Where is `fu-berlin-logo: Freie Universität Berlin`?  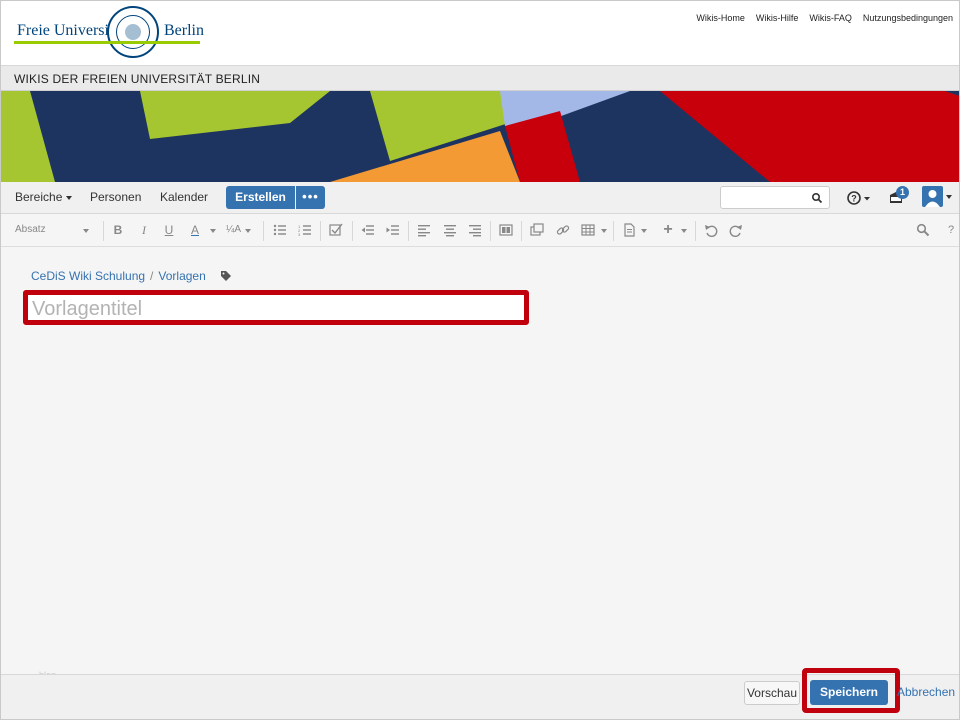
fu-berlin-logo: Freie Universität Berlin is located at coordinates (109, 32).